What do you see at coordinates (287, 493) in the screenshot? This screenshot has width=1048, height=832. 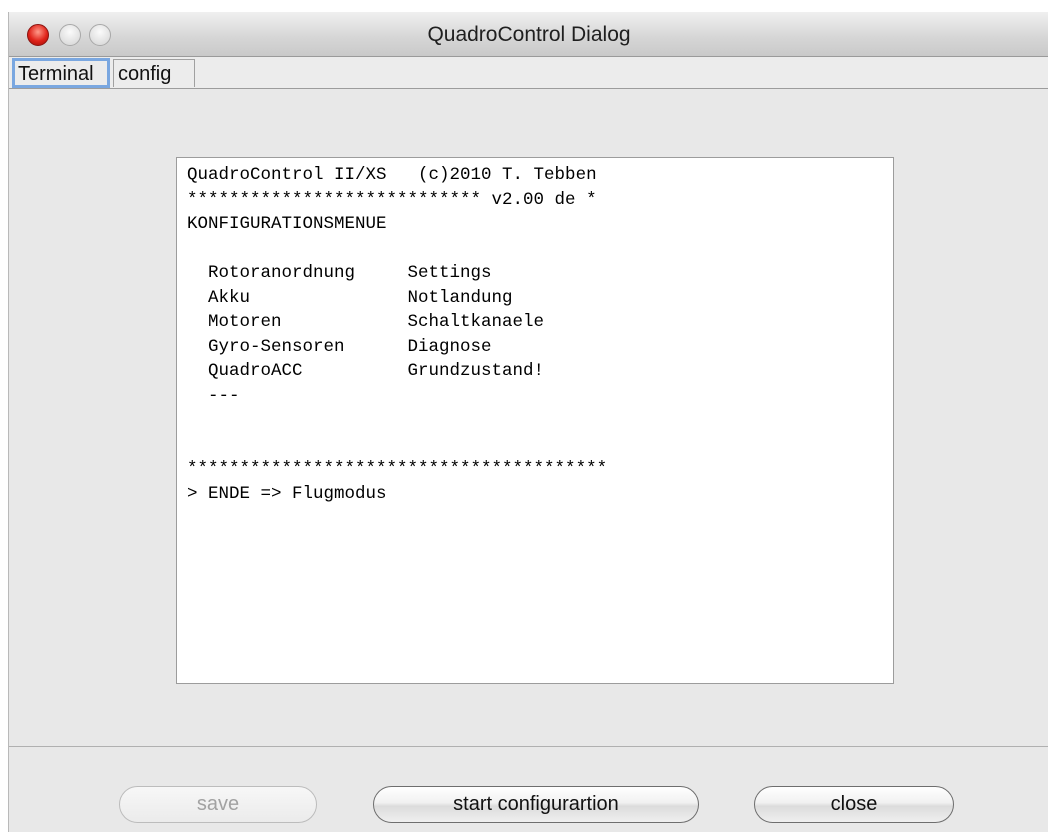 I see `terminal-line: > ENDE => Flugmodus` at bounding box center [287, 493].